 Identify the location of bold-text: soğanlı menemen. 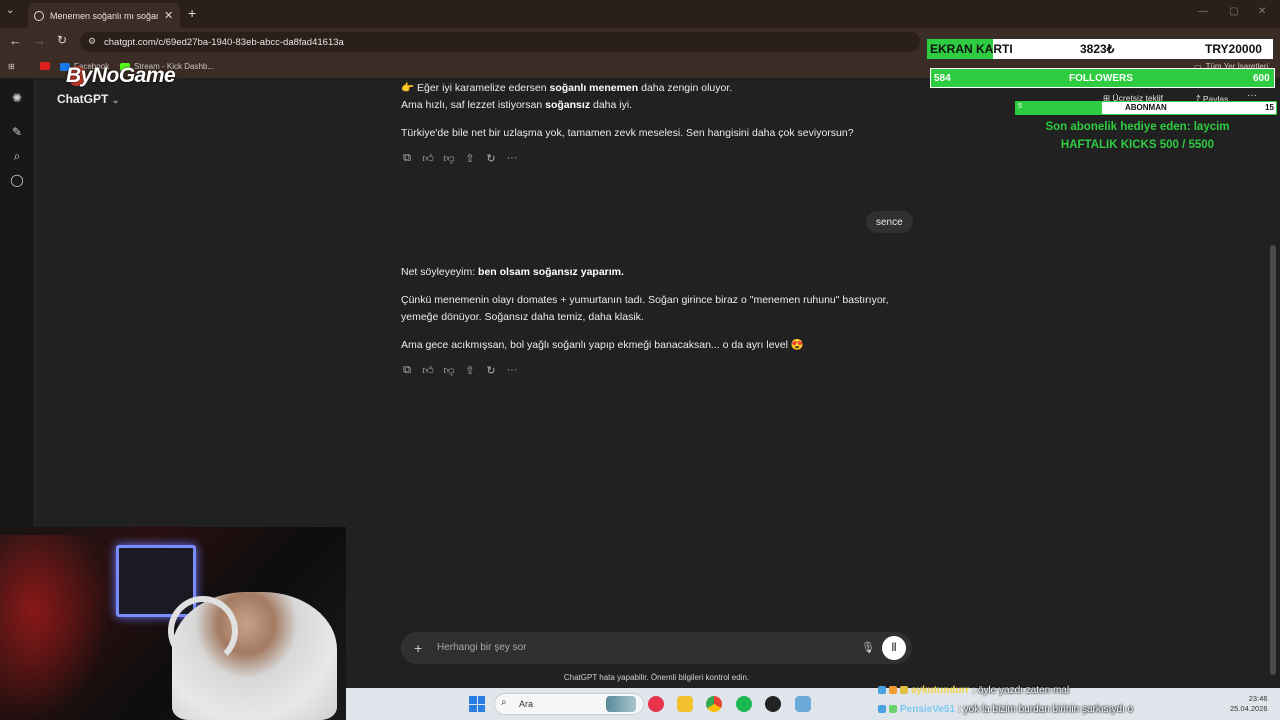
(594, 88).